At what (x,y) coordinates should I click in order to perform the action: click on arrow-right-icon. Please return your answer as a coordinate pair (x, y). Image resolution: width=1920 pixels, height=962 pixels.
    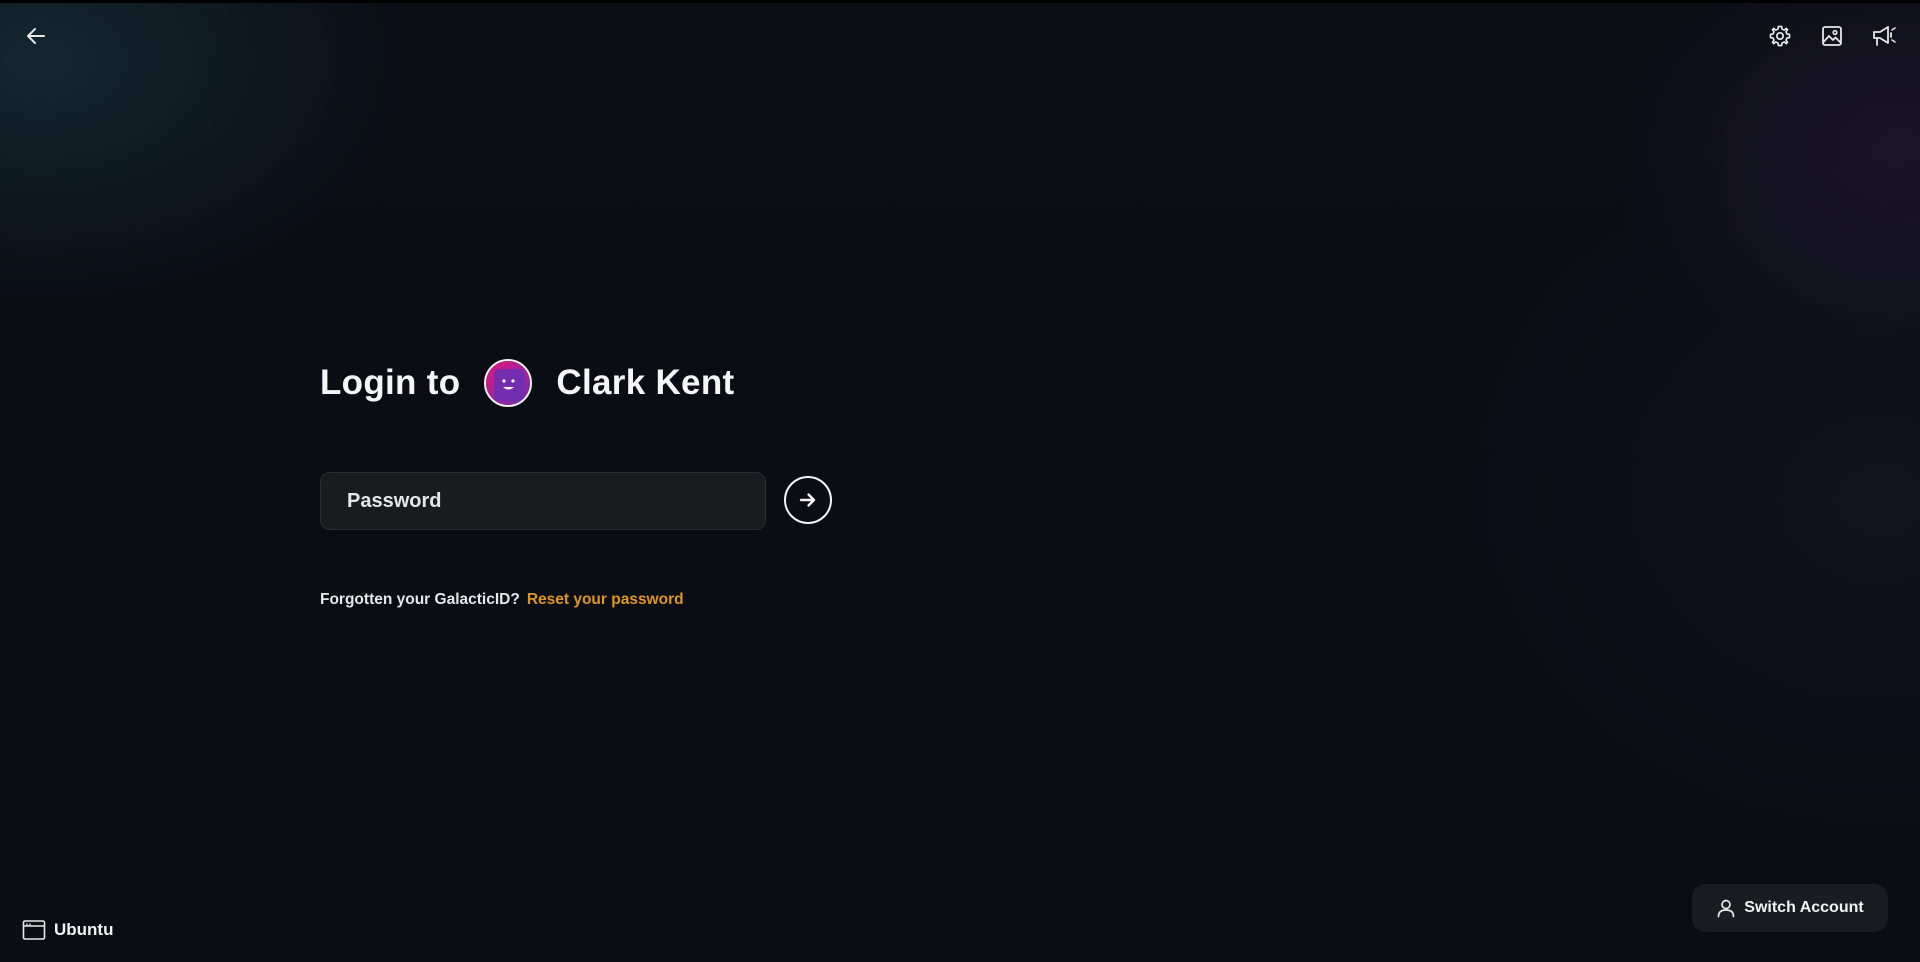
    Looking at the image, I should click on (807, 500).